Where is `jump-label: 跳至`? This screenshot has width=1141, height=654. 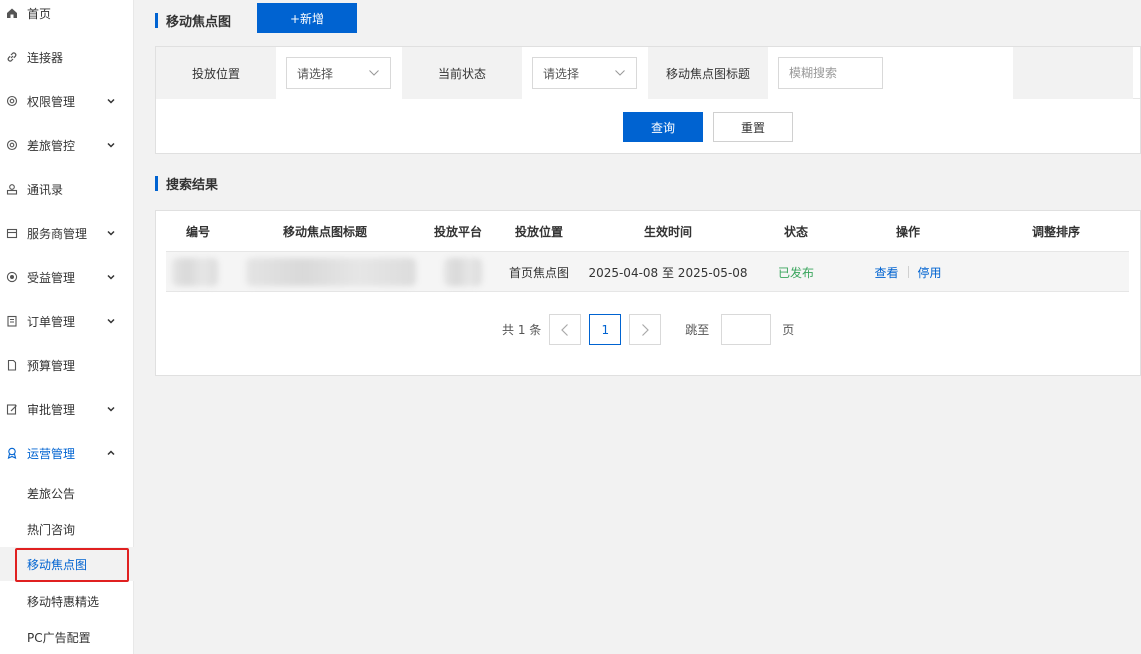
jump-label: 跳至 is located at coordinates (697, 330).